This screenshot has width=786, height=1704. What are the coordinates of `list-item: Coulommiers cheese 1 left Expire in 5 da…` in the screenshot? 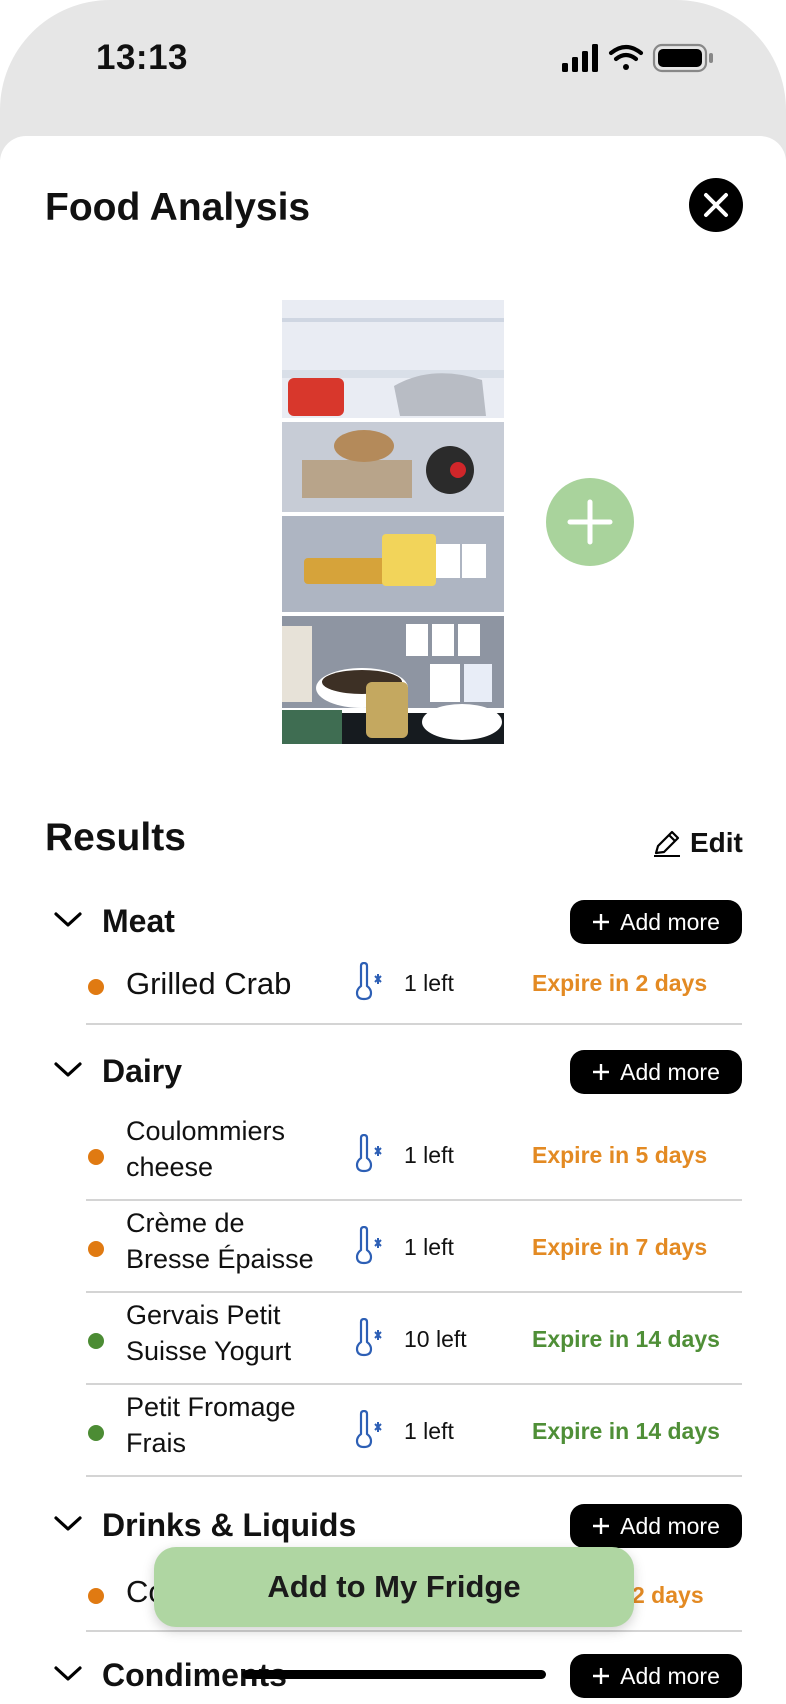 It's located at (393, 1155).